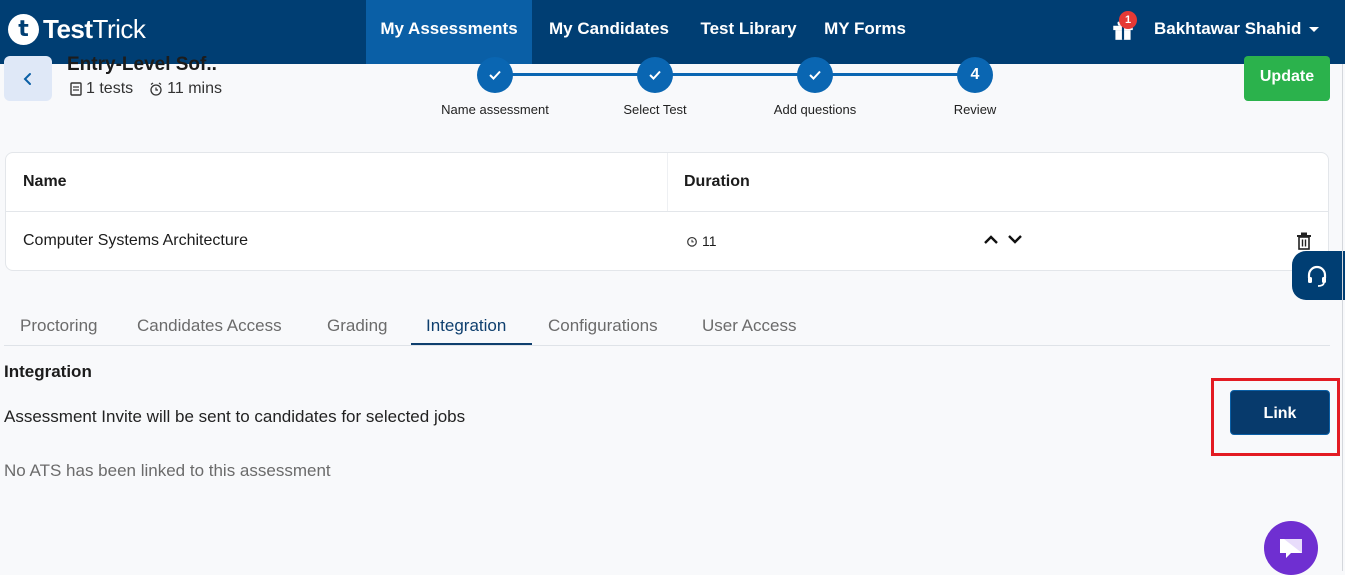 Image resolution: width=1345 pixels, height=575 pixels. What do you see at coordinates (1304, 241) in the screenshot?
I see `trash-icon` at bounding box center [1304, 241].